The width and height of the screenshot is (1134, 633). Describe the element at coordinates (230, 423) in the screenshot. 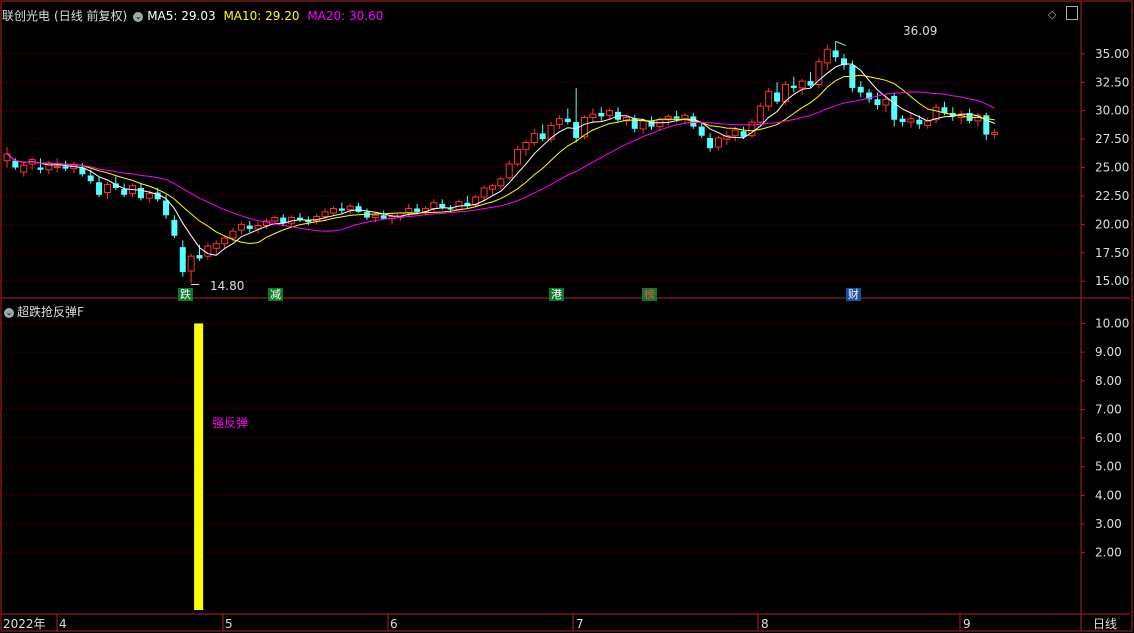

I see `signal-label: 强反弹` at that location.